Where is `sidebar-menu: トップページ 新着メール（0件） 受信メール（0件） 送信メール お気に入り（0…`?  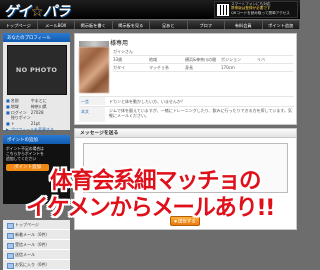
sidebar-menu: トップページ 新着メール（0件） 受信メール（0件） 送信メール お気に入り（0… is located at coordinates (36, 245).